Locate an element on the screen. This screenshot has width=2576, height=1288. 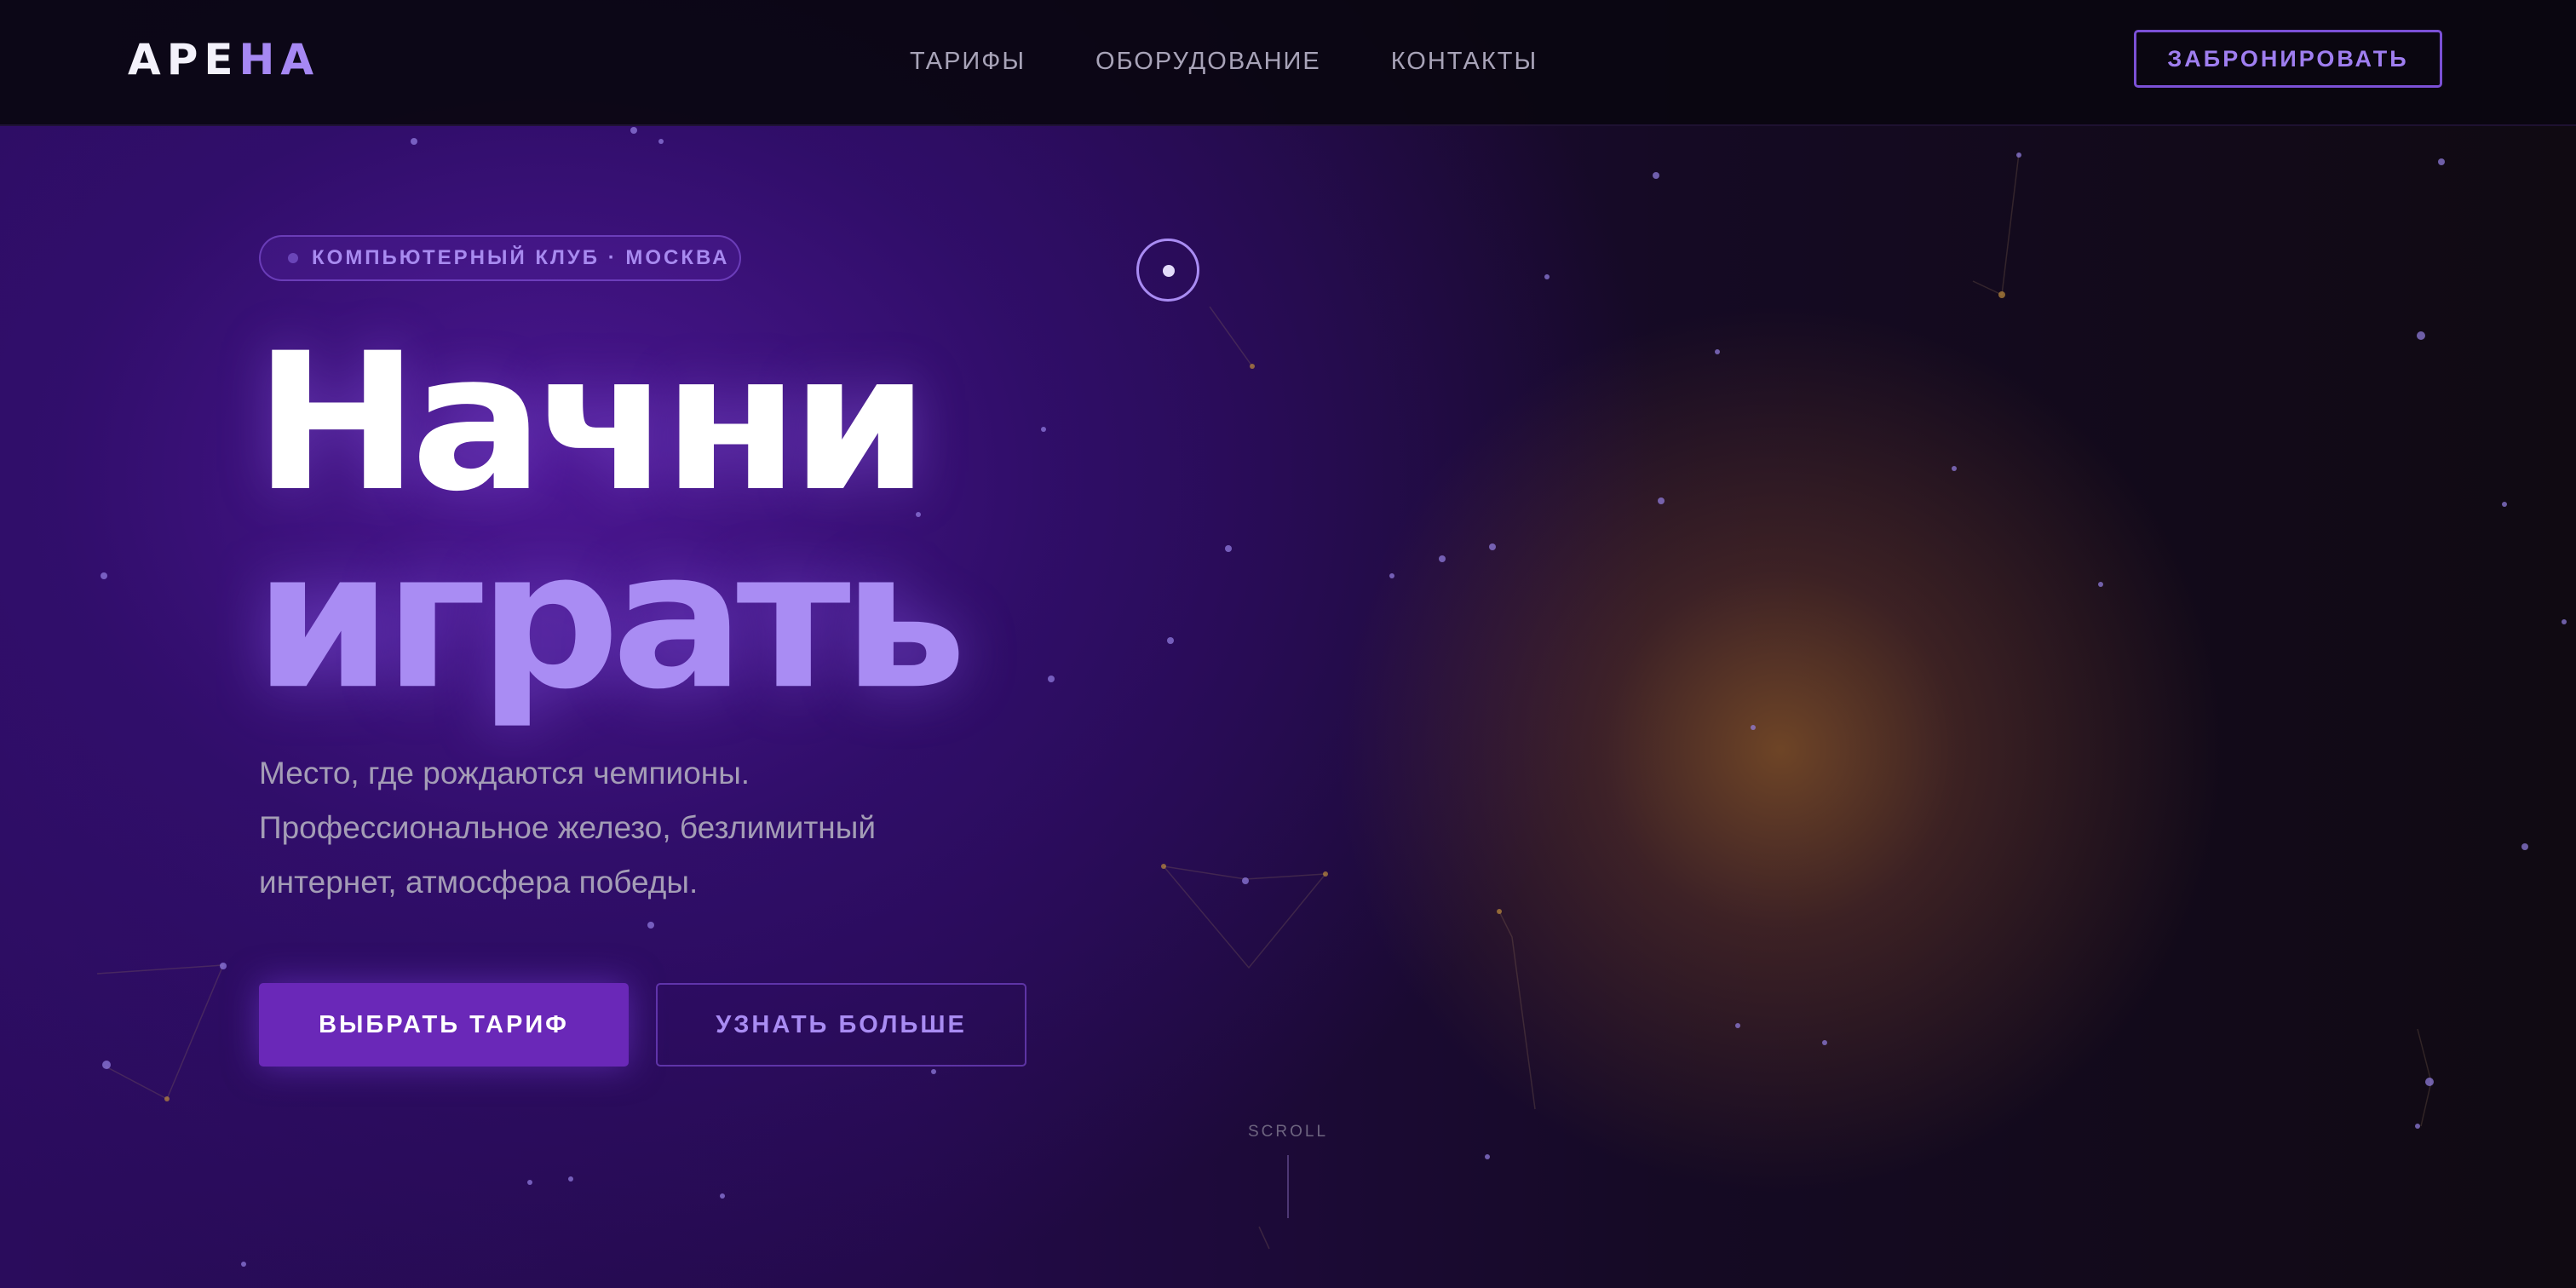
cursor-dot is located at coordinates (1169, 271).